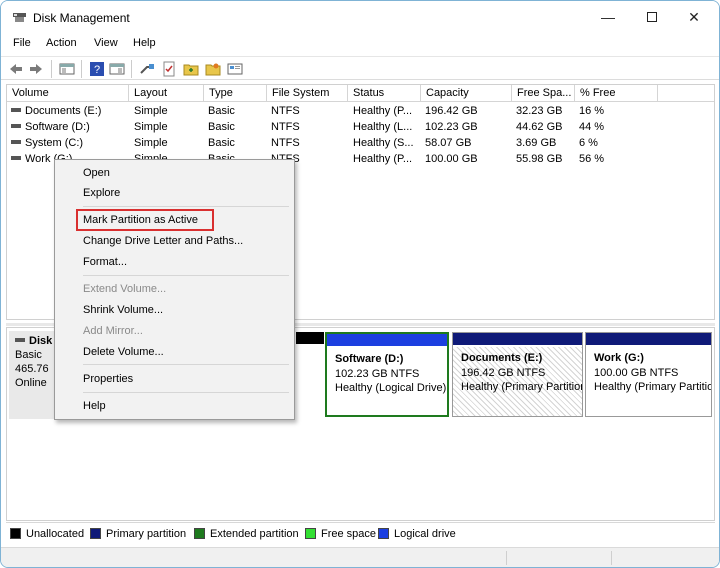  Describe the element at coordinates (106, 43) in the screenshot. I see `menu-view: View` at that location.